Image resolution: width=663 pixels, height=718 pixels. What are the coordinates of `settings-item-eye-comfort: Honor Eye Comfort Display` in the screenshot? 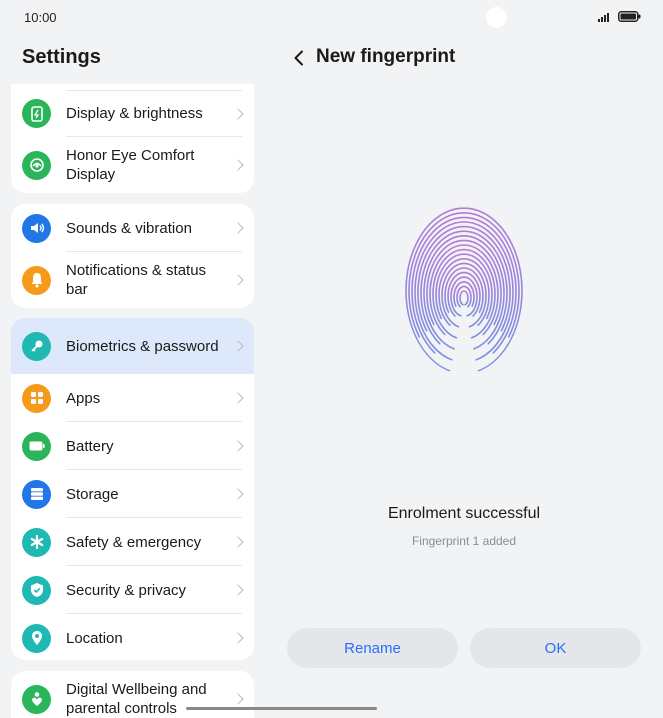 It's located at (132, 165).